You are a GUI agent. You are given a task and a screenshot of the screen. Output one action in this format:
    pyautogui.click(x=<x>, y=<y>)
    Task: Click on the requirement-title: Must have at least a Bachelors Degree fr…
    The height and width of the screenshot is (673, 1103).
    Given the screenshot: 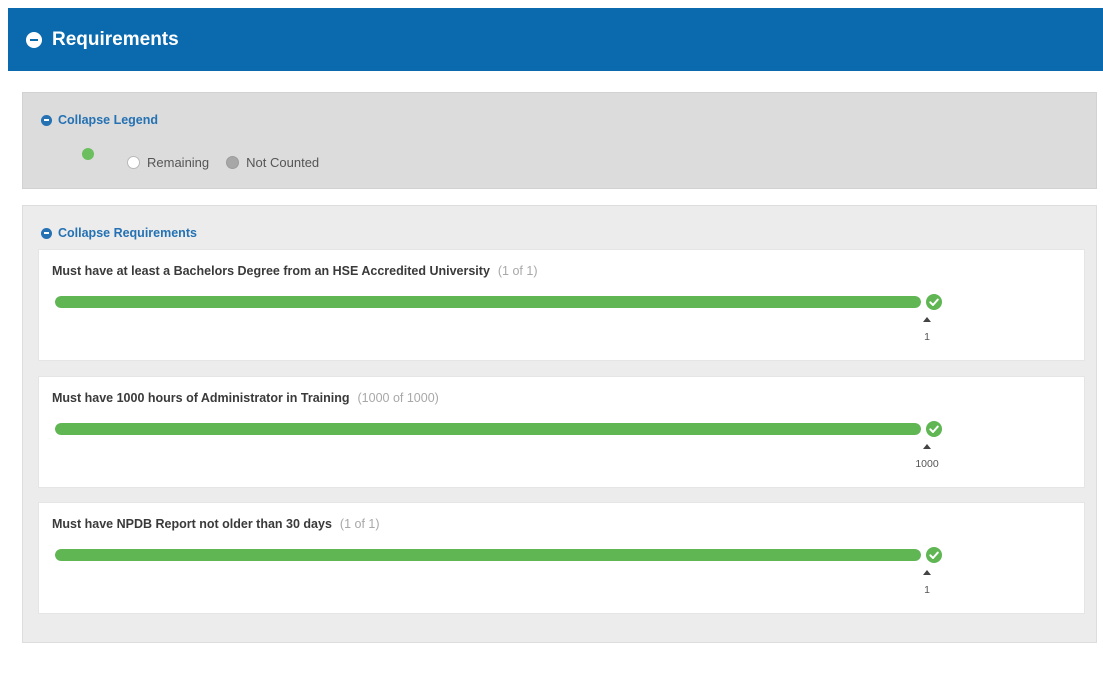 What is the action you would take?
    pyautogui.click(x=295, y=271)
    